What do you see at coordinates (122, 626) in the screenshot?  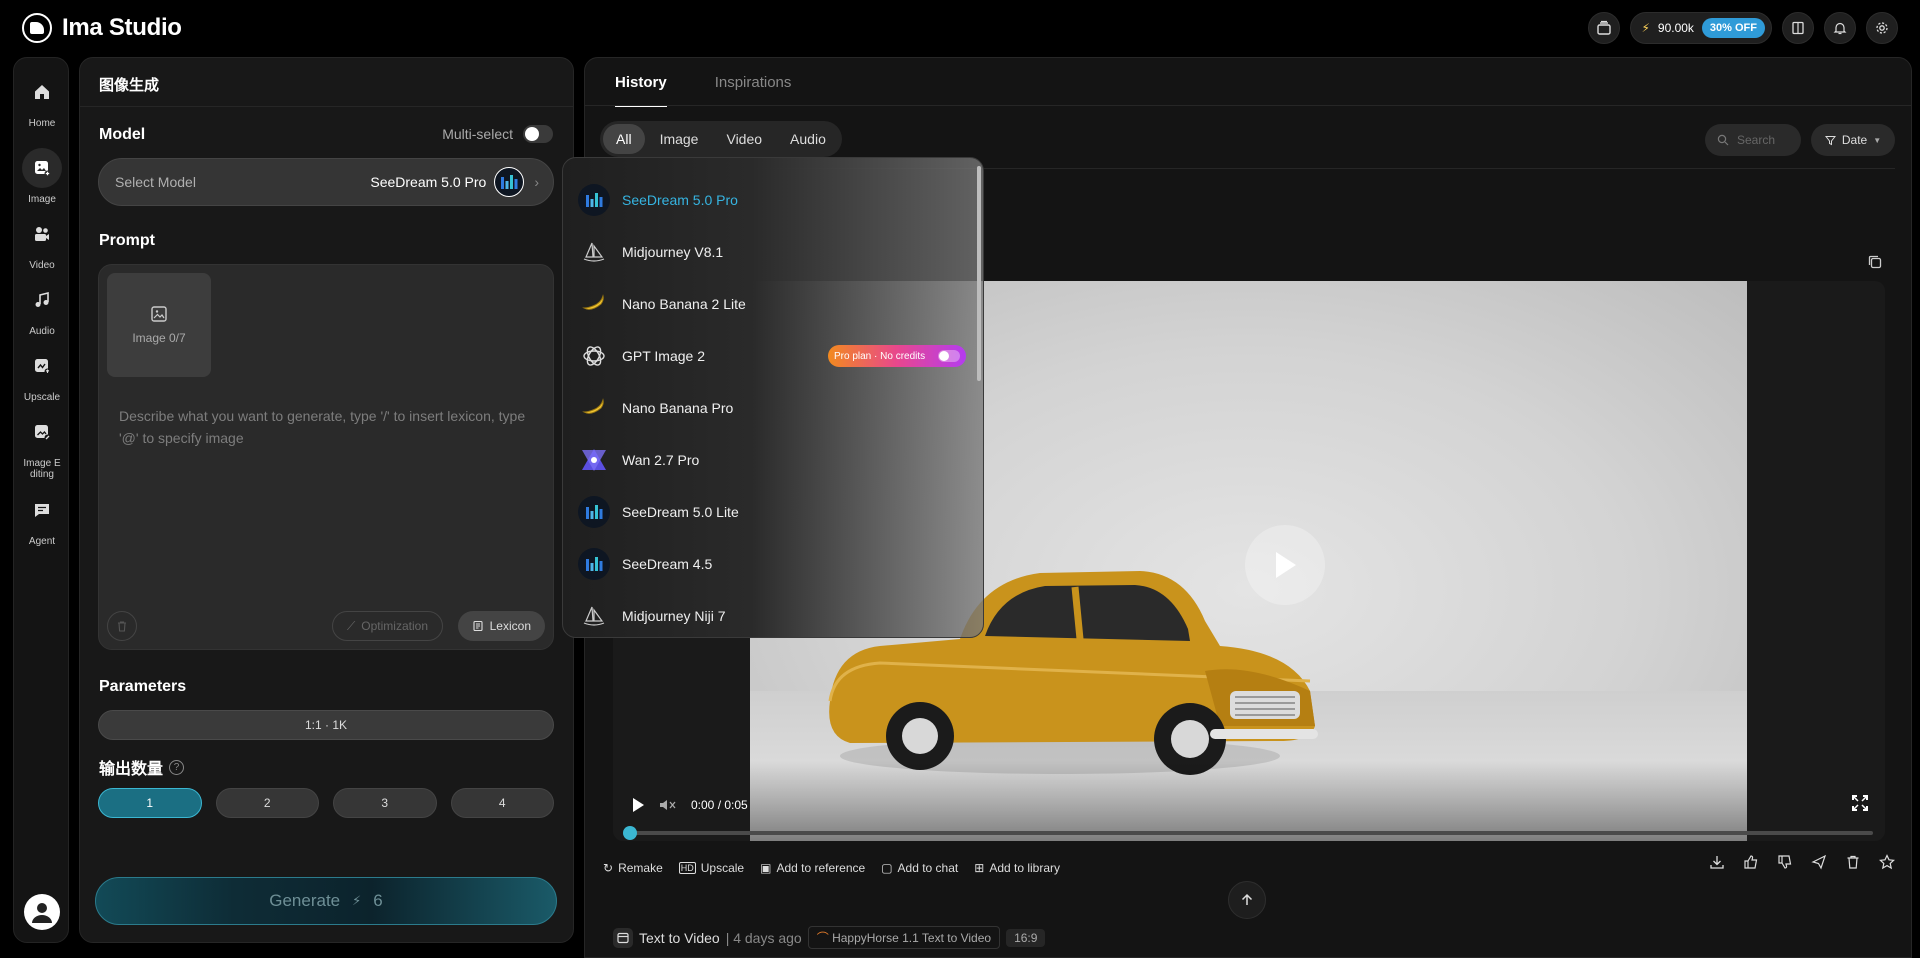 I see `clear-prompt-button` at bounding box center [122, 626].